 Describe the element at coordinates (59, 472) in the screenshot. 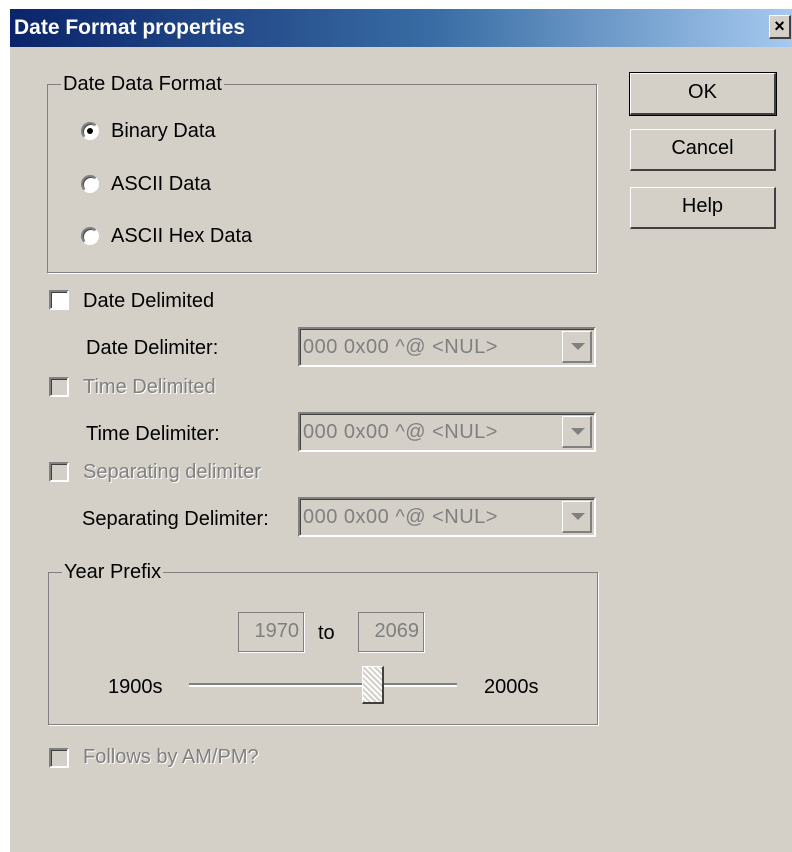

I see `separating-delimiter-checkbox` at that location.